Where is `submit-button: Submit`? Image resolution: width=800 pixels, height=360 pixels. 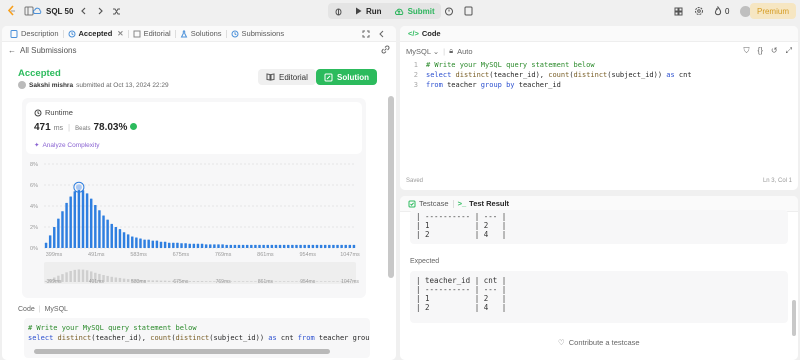 submit-button: Submit is located at coordinates (414, 11).